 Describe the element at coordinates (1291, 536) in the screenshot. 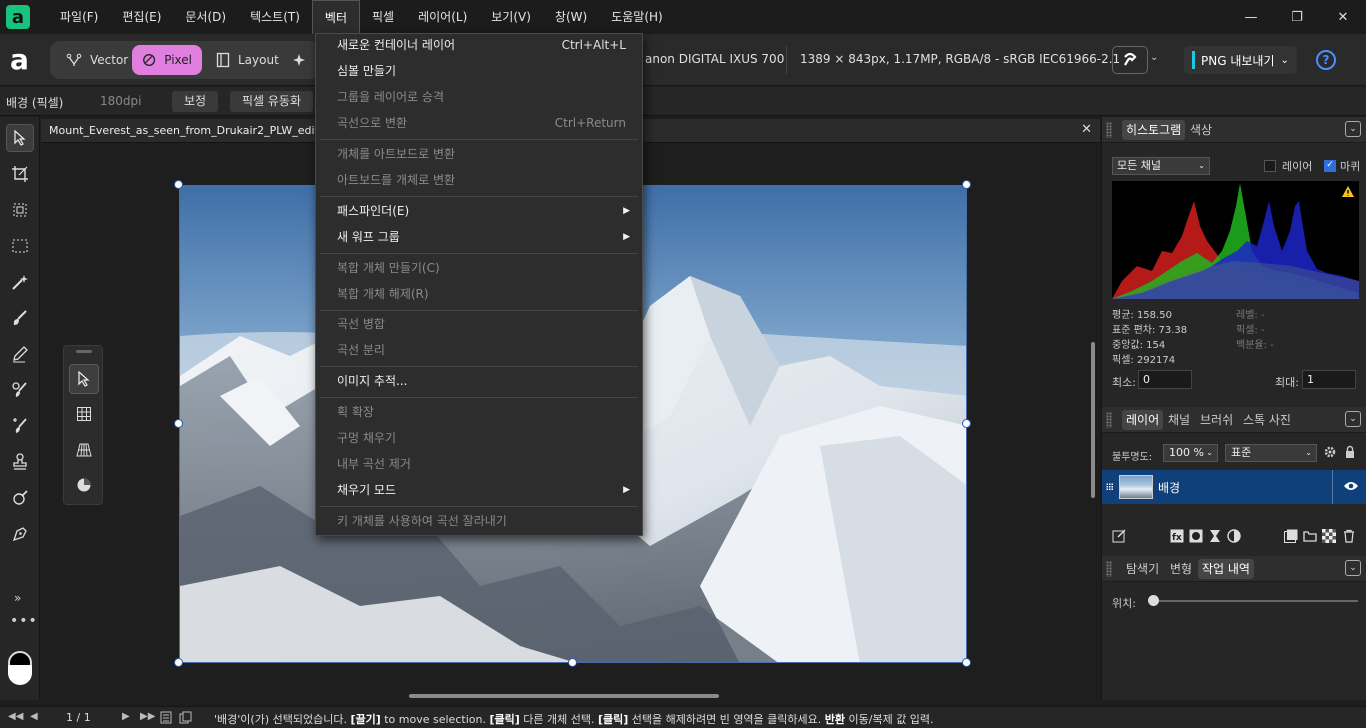

I see `add-pixel-layer-icon` at that location.